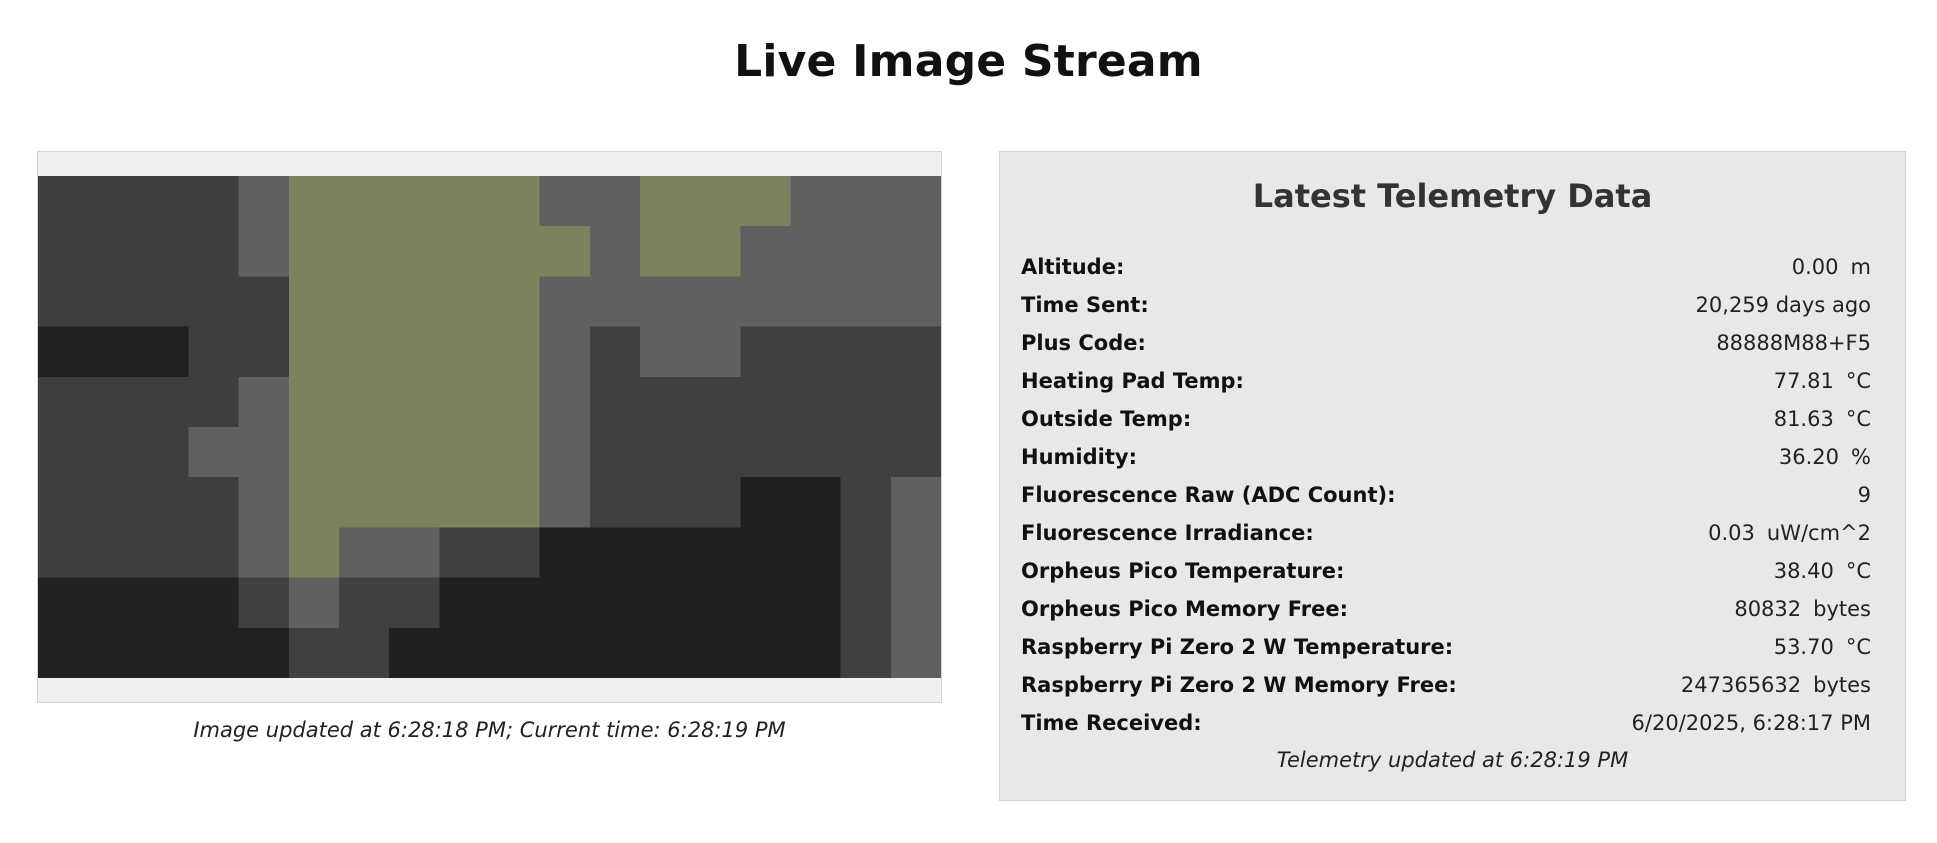  What do you see at coordinates (1079, 457) in the screenshot?
I see `row-label: Humidity:` at bounding box center [1079, 457].